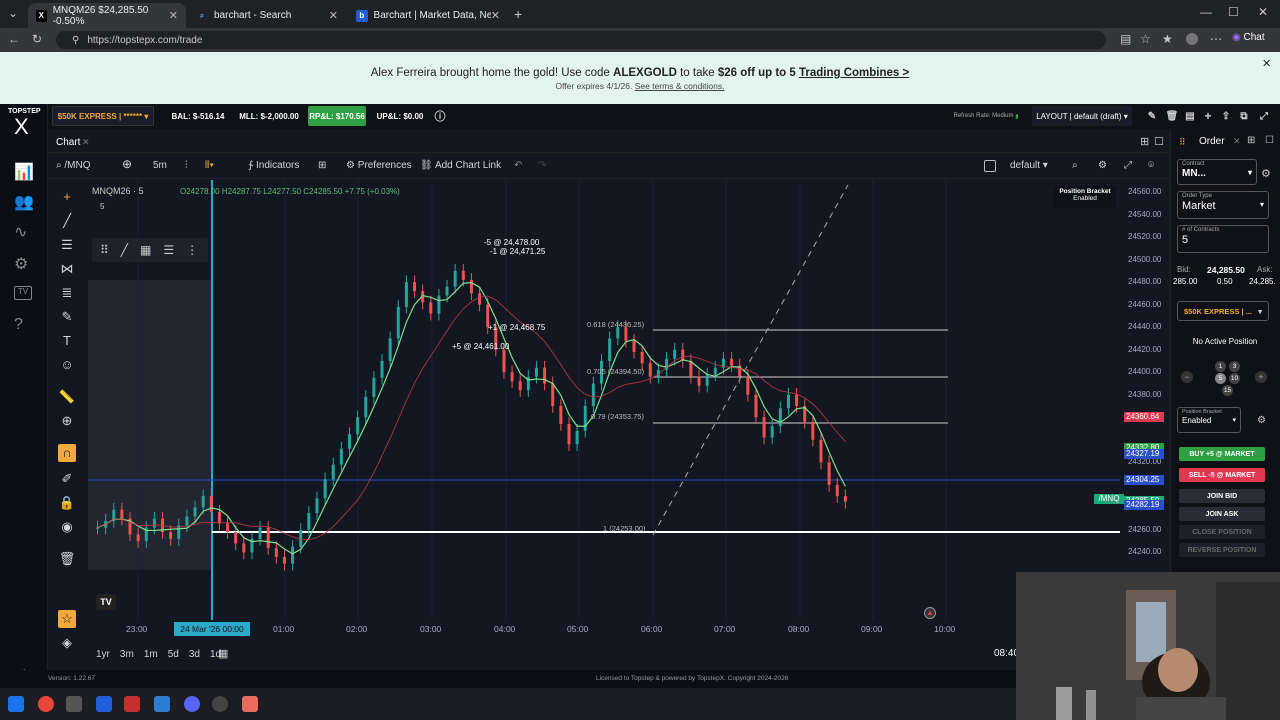 Image resolution: width=1280 pixels, height=720 pixels. I want to click on chart-tab-title: Chart, so click(68, 142).